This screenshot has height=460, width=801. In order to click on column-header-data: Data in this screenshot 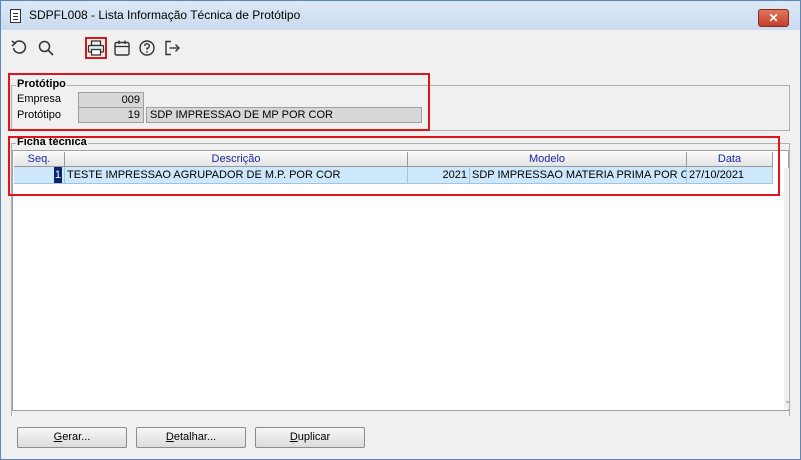, I will do `click(730, 159)`.